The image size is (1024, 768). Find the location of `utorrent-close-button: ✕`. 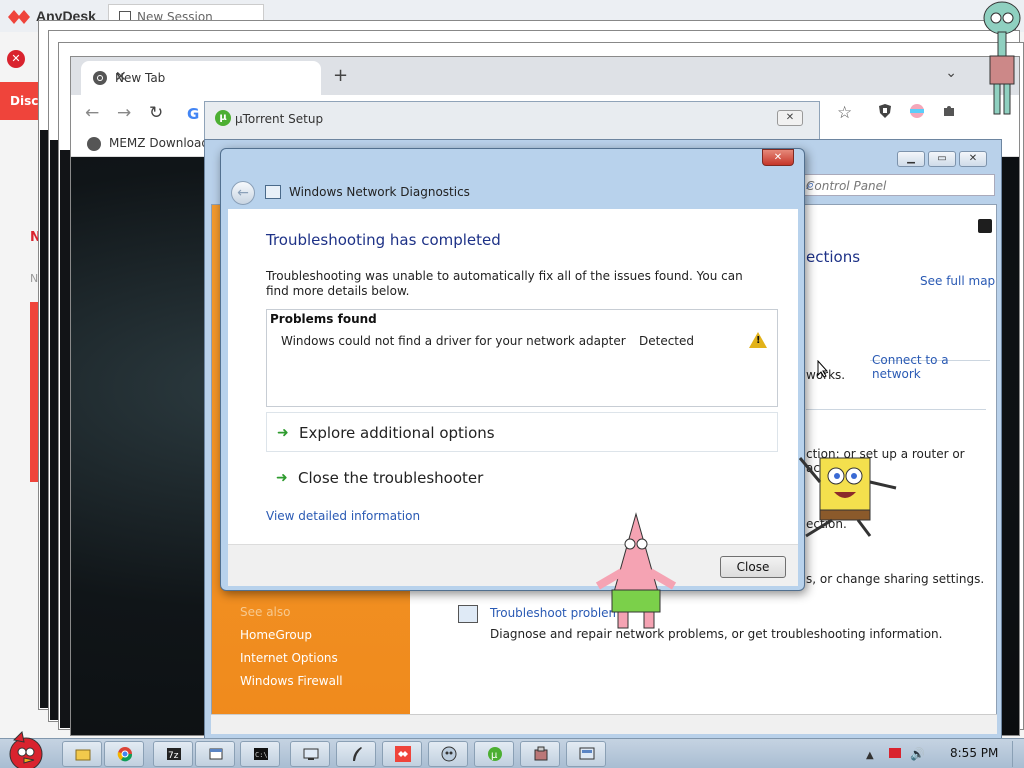

utorrent-close-button: ✕ is located at coordinates (790, 118).